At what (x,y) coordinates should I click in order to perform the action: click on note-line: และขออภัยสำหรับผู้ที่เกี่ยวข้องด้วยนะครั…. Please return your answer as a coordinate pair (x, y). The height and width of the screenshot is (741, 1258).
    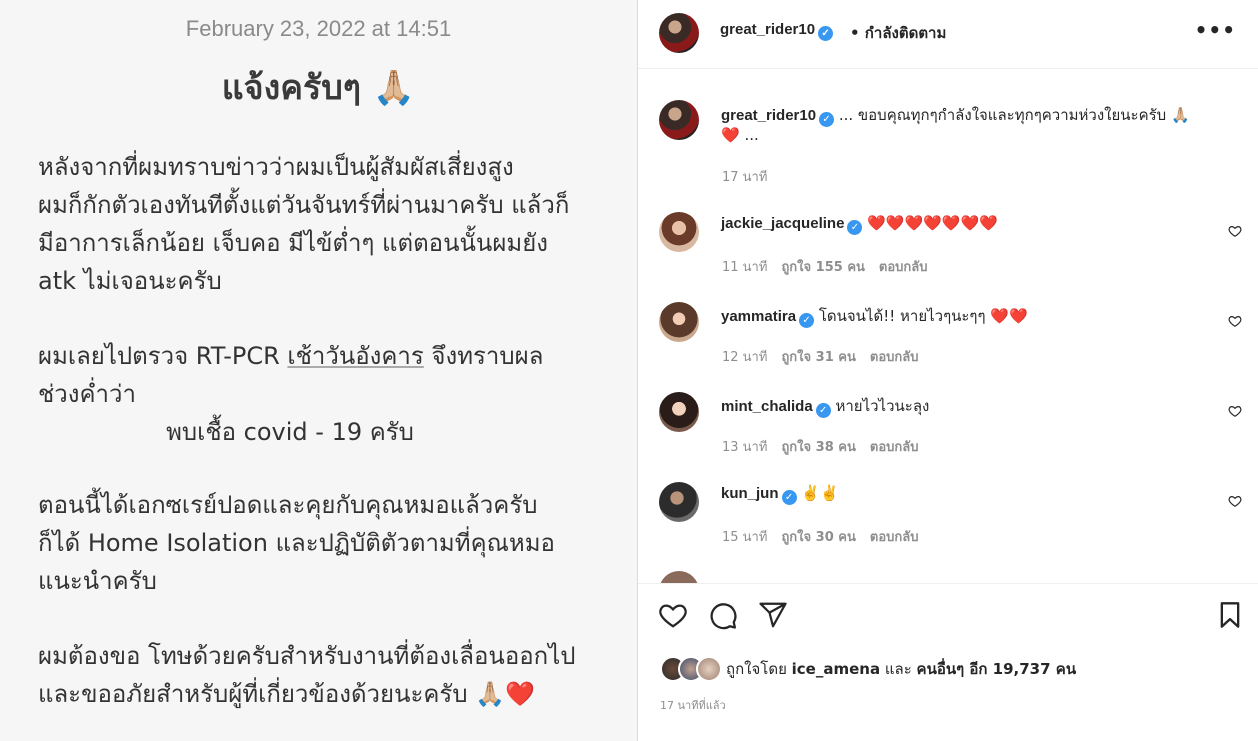
    Looking at the image, I should click on (286, 694).